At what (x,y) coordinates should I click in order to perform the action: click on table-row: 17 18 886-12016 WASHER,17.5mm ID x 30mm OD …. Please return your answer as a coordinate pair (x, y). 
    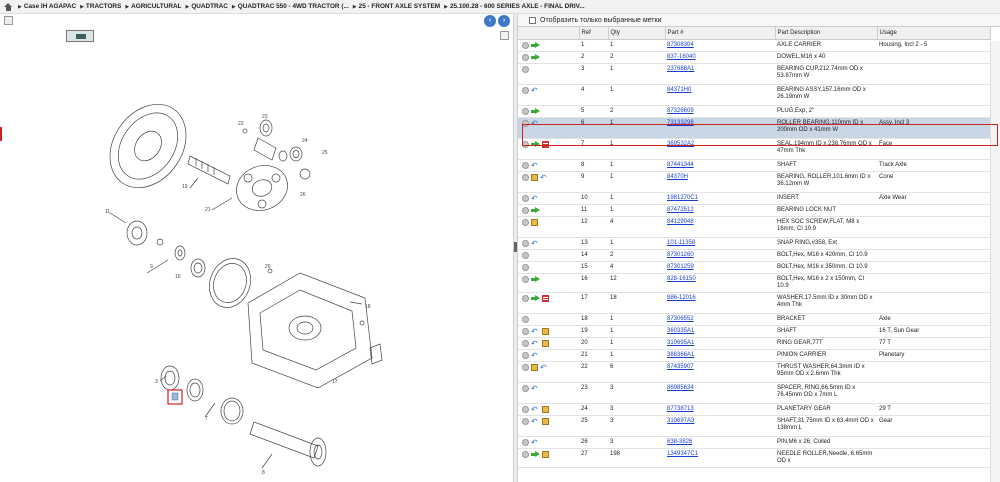
    Looking at the image, I should click on (754, 303).